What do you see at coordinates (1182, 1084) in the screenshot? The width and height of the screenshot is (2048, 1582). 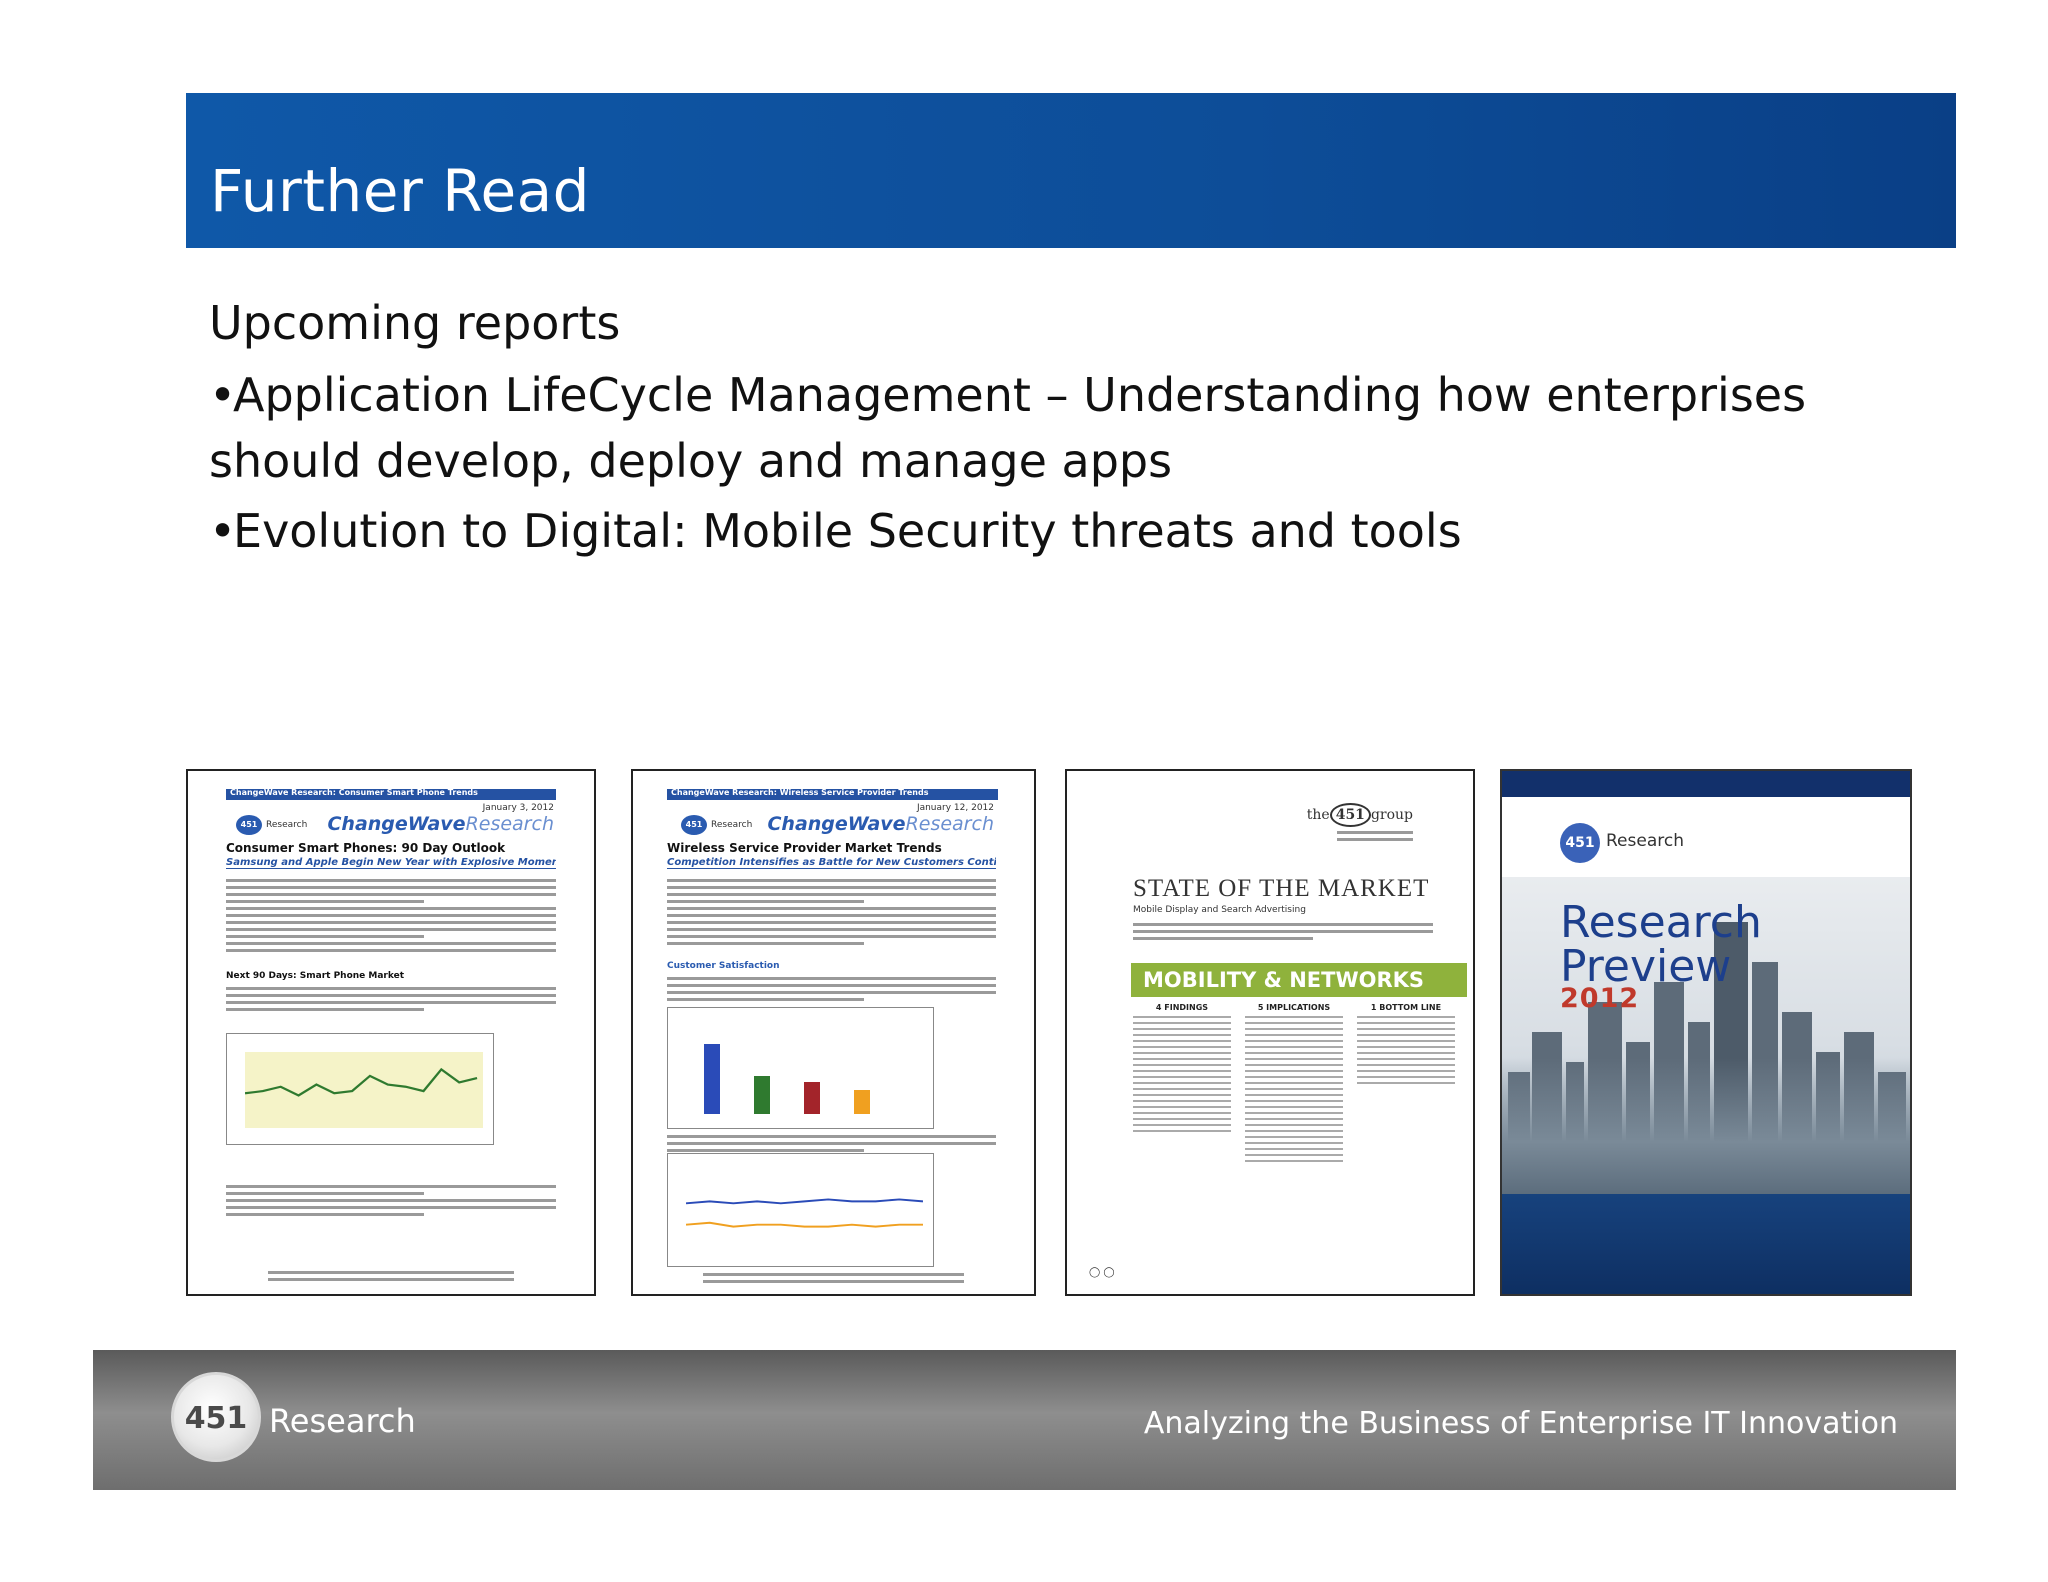 I see `findings-column: 4 FINDINGS` at bounding box center [1182, 1084].